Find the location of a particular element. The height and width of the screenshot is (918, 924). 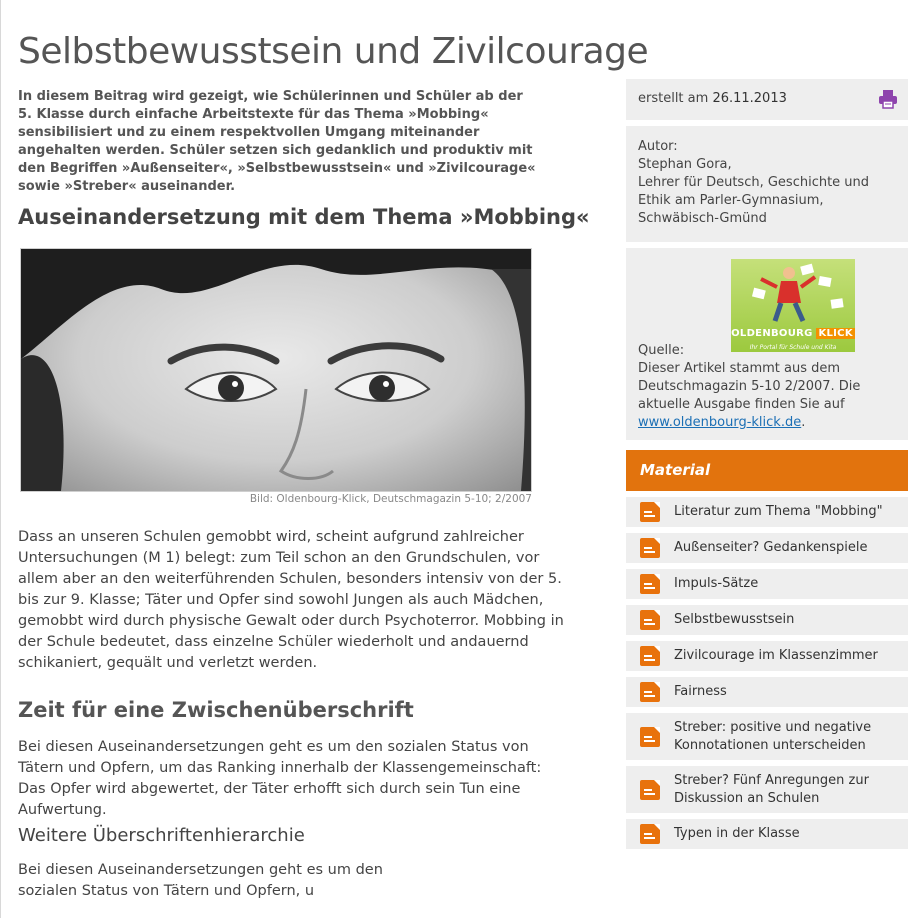

created-date: erstellt am 26.11.2013 is located at coordinates (712, 98).